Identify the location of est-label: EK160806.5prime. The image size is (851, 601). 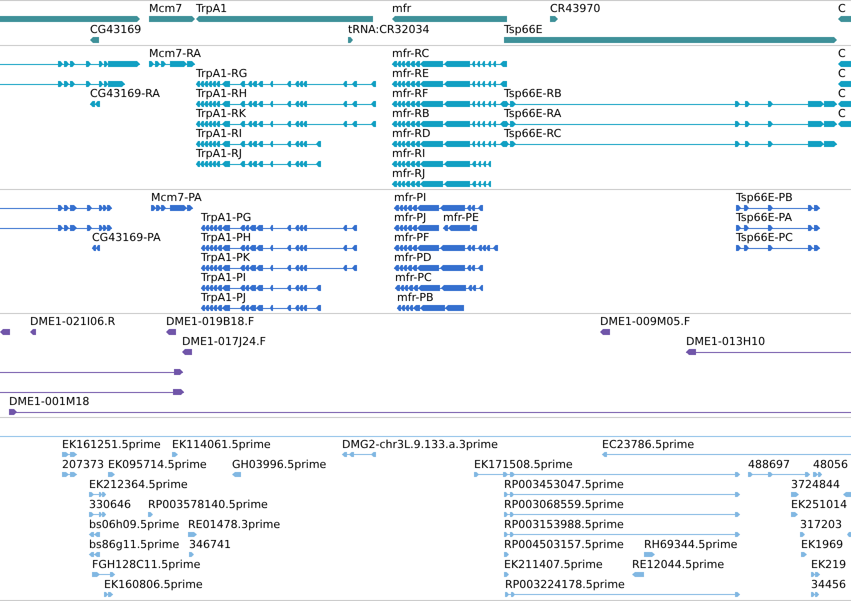
(153, 585).